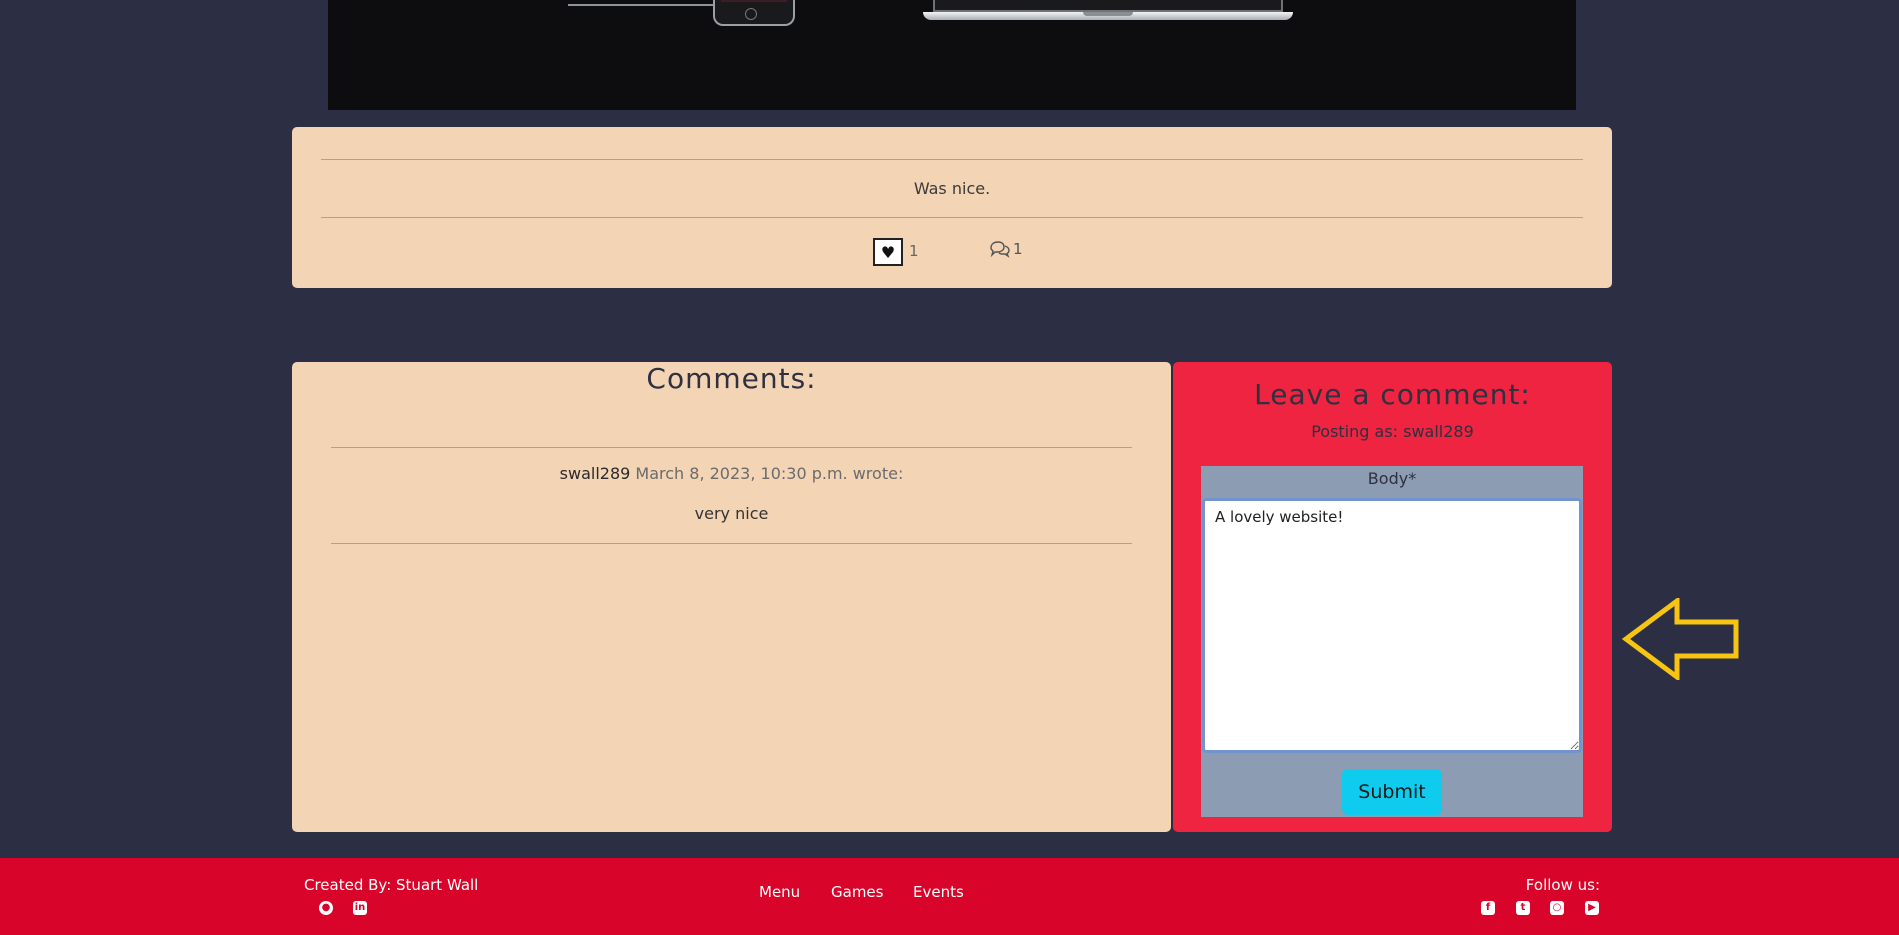 This screenshot has width=1899, height=935. I want to click on comment-form: Body* A lovely website! Submit, so click(1392, 641).